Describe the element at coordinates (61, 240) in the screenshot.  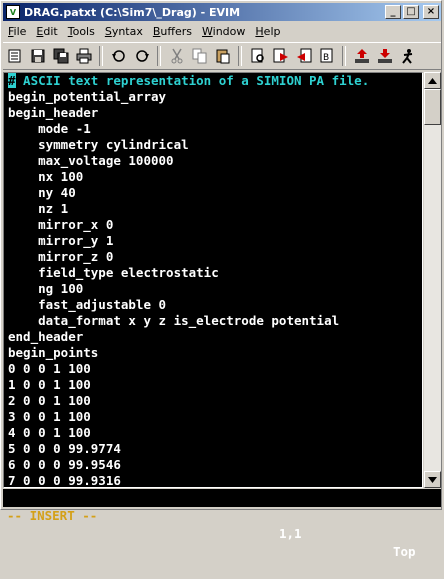
I see `editor-line: mirror_y 1` at that location.